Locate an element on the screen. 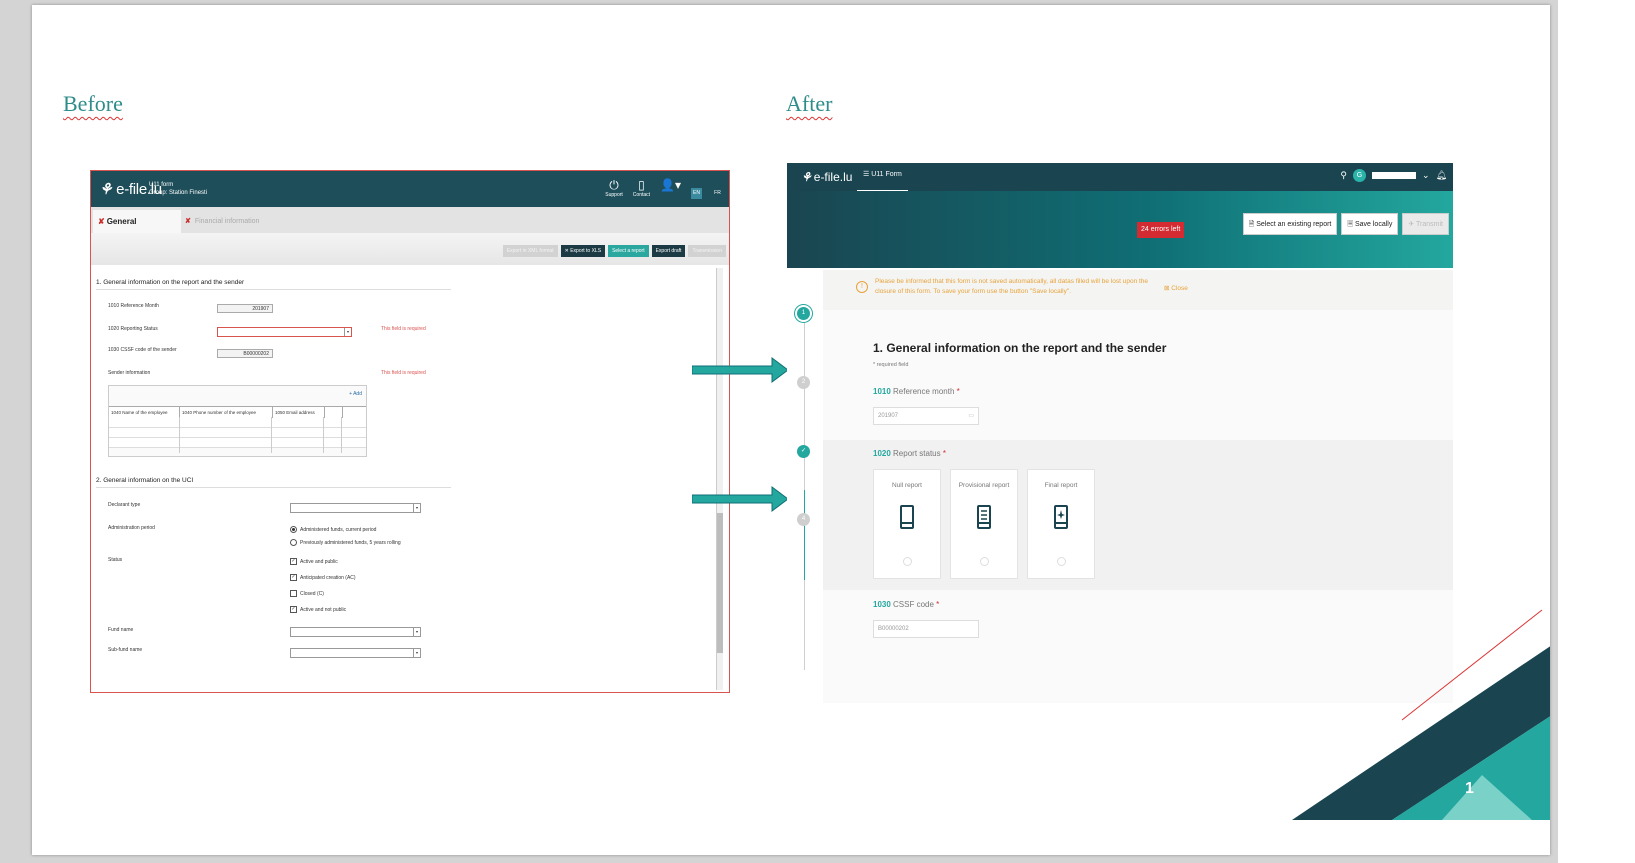  after-topbar: ⚘ e-file.lu ☰ U11 Form ⚲ G ⌄ 🔔︎ is located at coordinates (1120, 177).